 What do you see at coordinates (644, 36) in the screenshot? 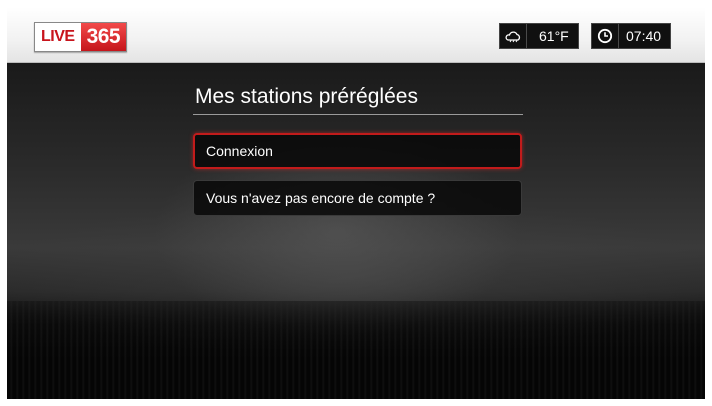
I see `time-readout: 07:40` at bounding box center [644, 36].